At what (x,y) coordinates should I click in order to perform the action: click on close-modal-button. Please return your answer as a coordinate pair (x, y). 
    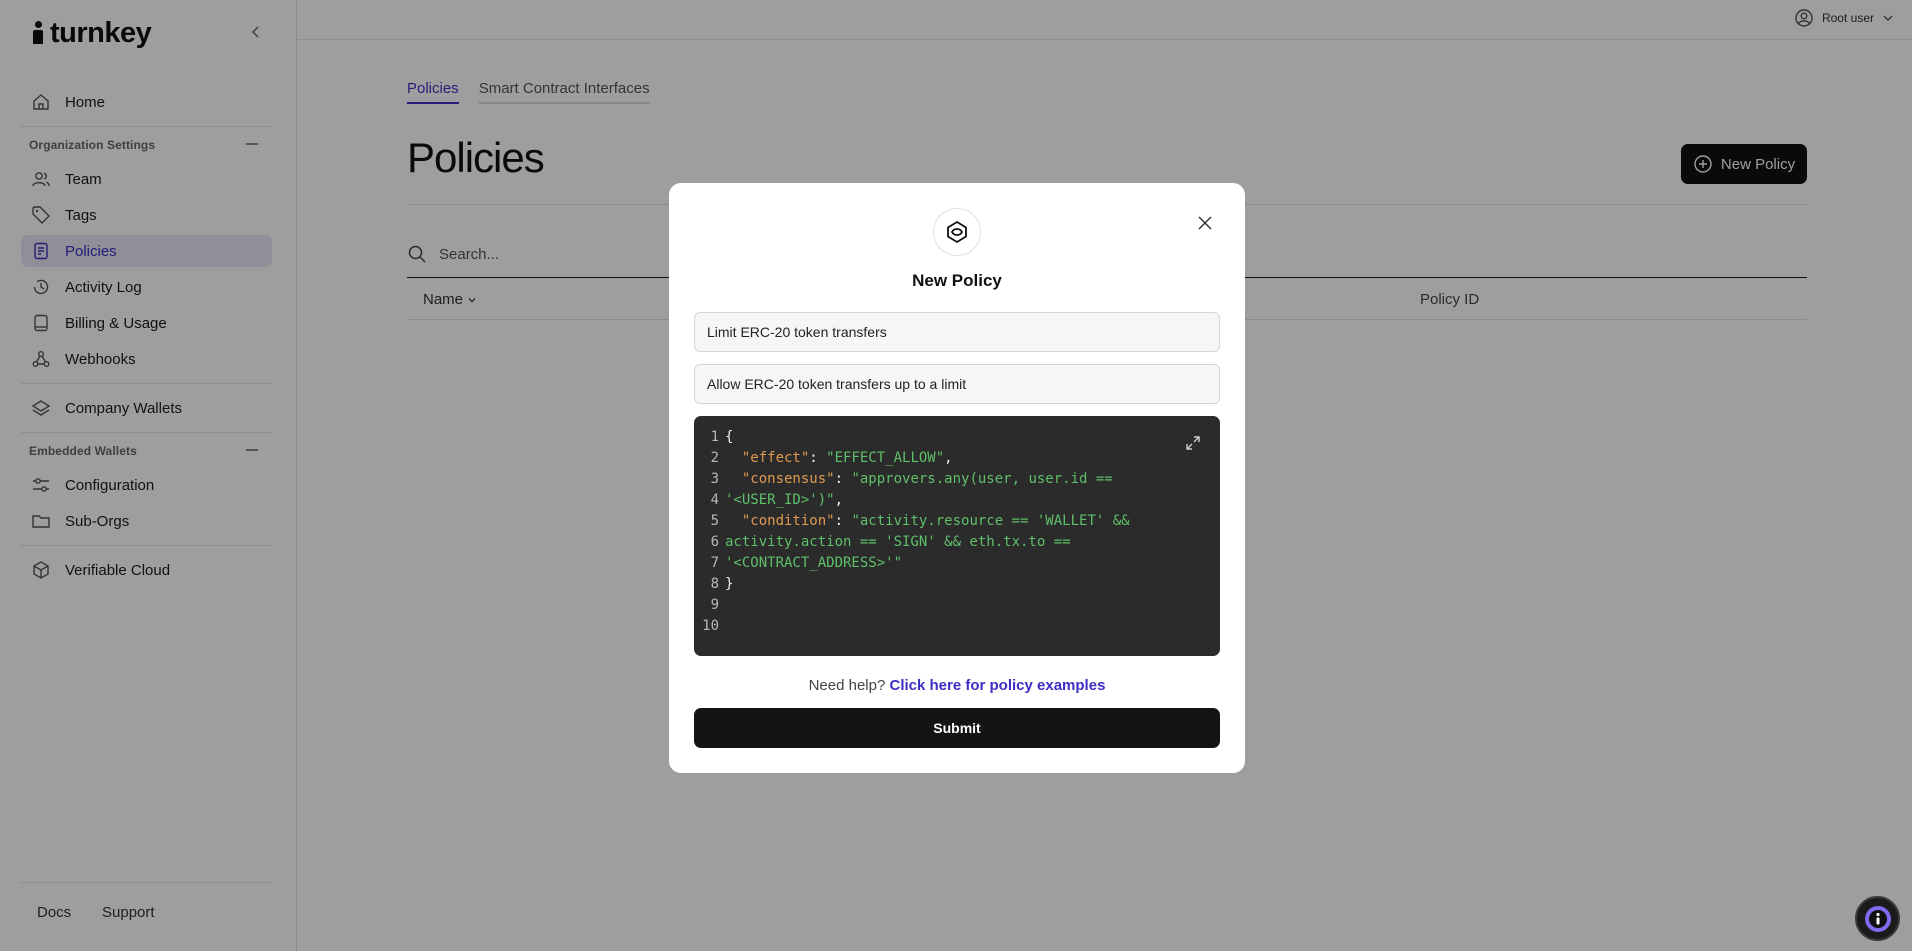
    Looking at the image, I should click on (1205, 223).